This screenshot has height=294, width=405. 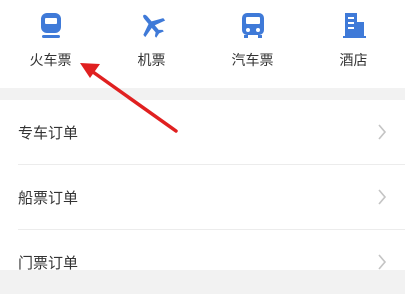 What do you see at coordinates (252, 44) in the screenshot?
I see `category-bus: 汽车票` at bounding box center [252, 44].